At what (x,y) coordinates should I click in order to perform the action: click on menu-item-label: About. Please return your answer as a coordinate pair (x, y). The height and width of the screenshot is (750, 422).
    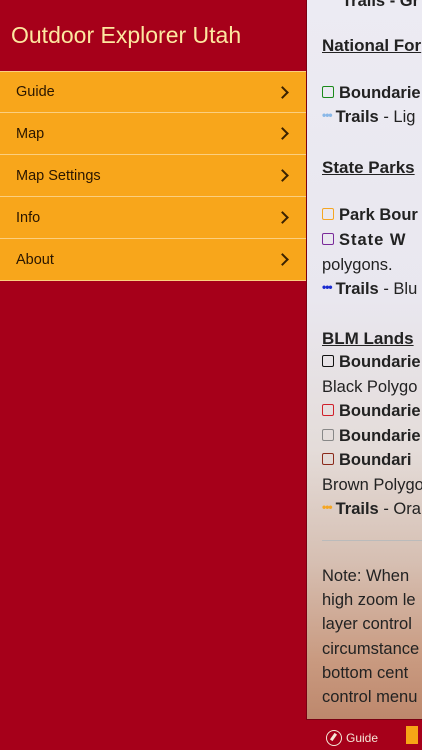
    Looking at the image, I should click on (35, 259).